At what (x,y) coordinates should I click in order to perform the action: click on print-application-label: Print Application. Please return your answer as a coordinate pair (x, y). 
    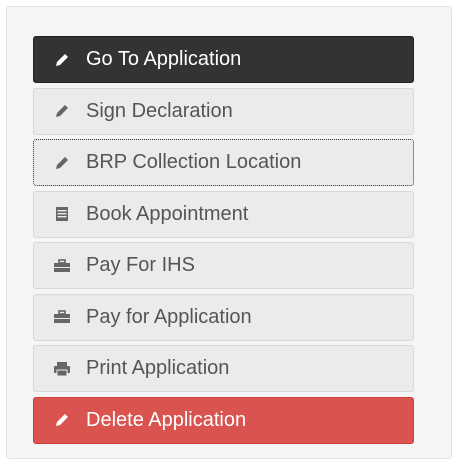
    Looking at the image, I should click on (158, 368).